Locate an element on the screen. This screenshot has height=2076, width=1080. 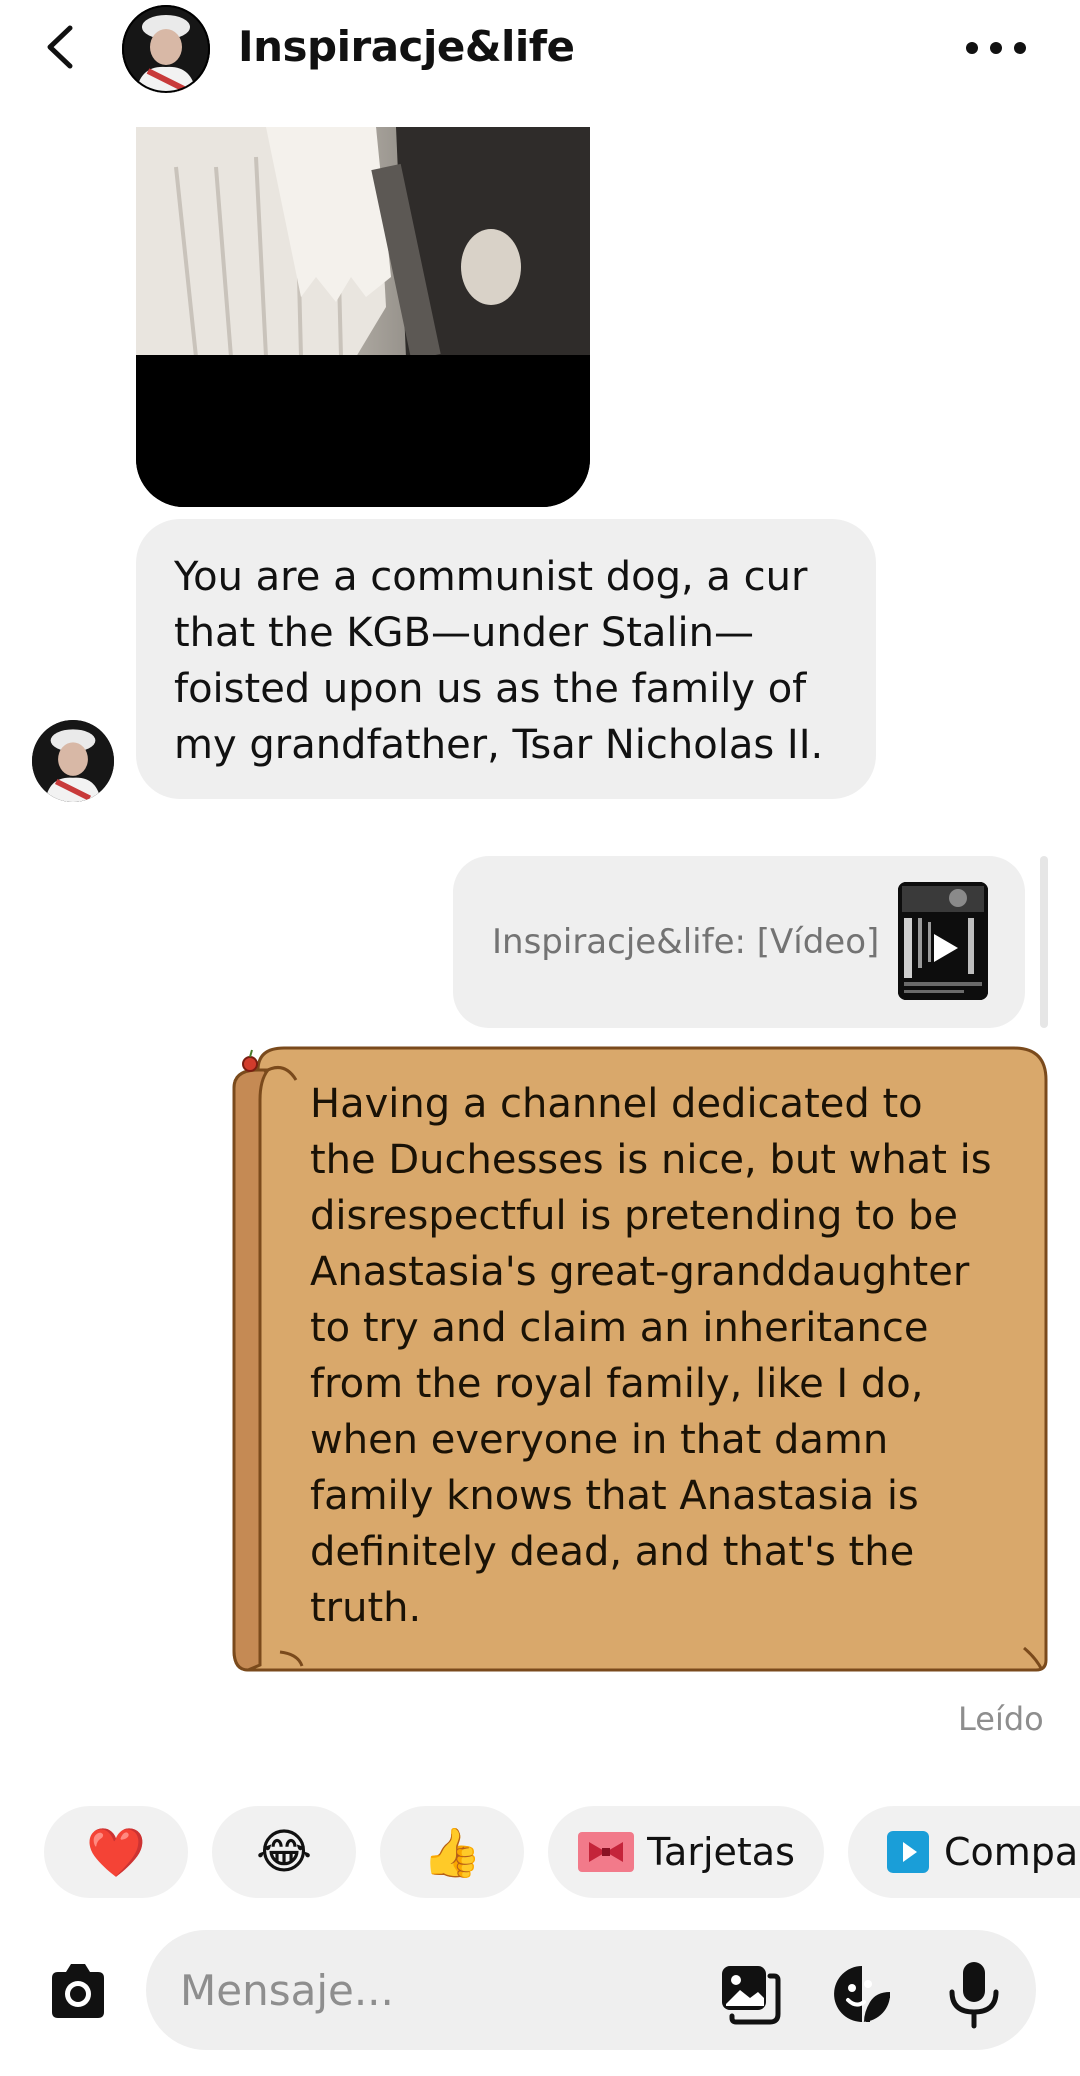
photo-image is located at coordinates (363, 317).